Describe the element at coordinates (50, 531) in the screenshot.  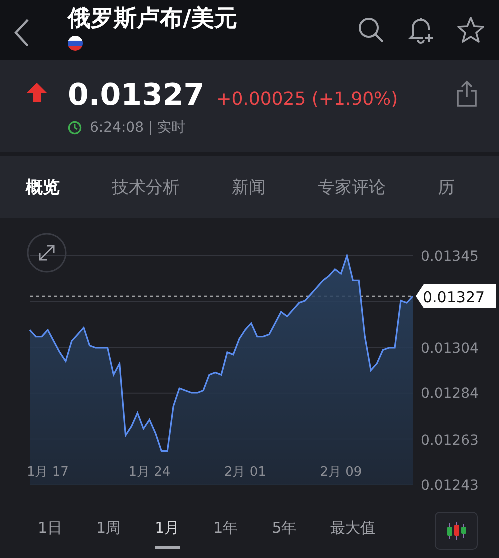
I see `range-tab: 1日` at that location.